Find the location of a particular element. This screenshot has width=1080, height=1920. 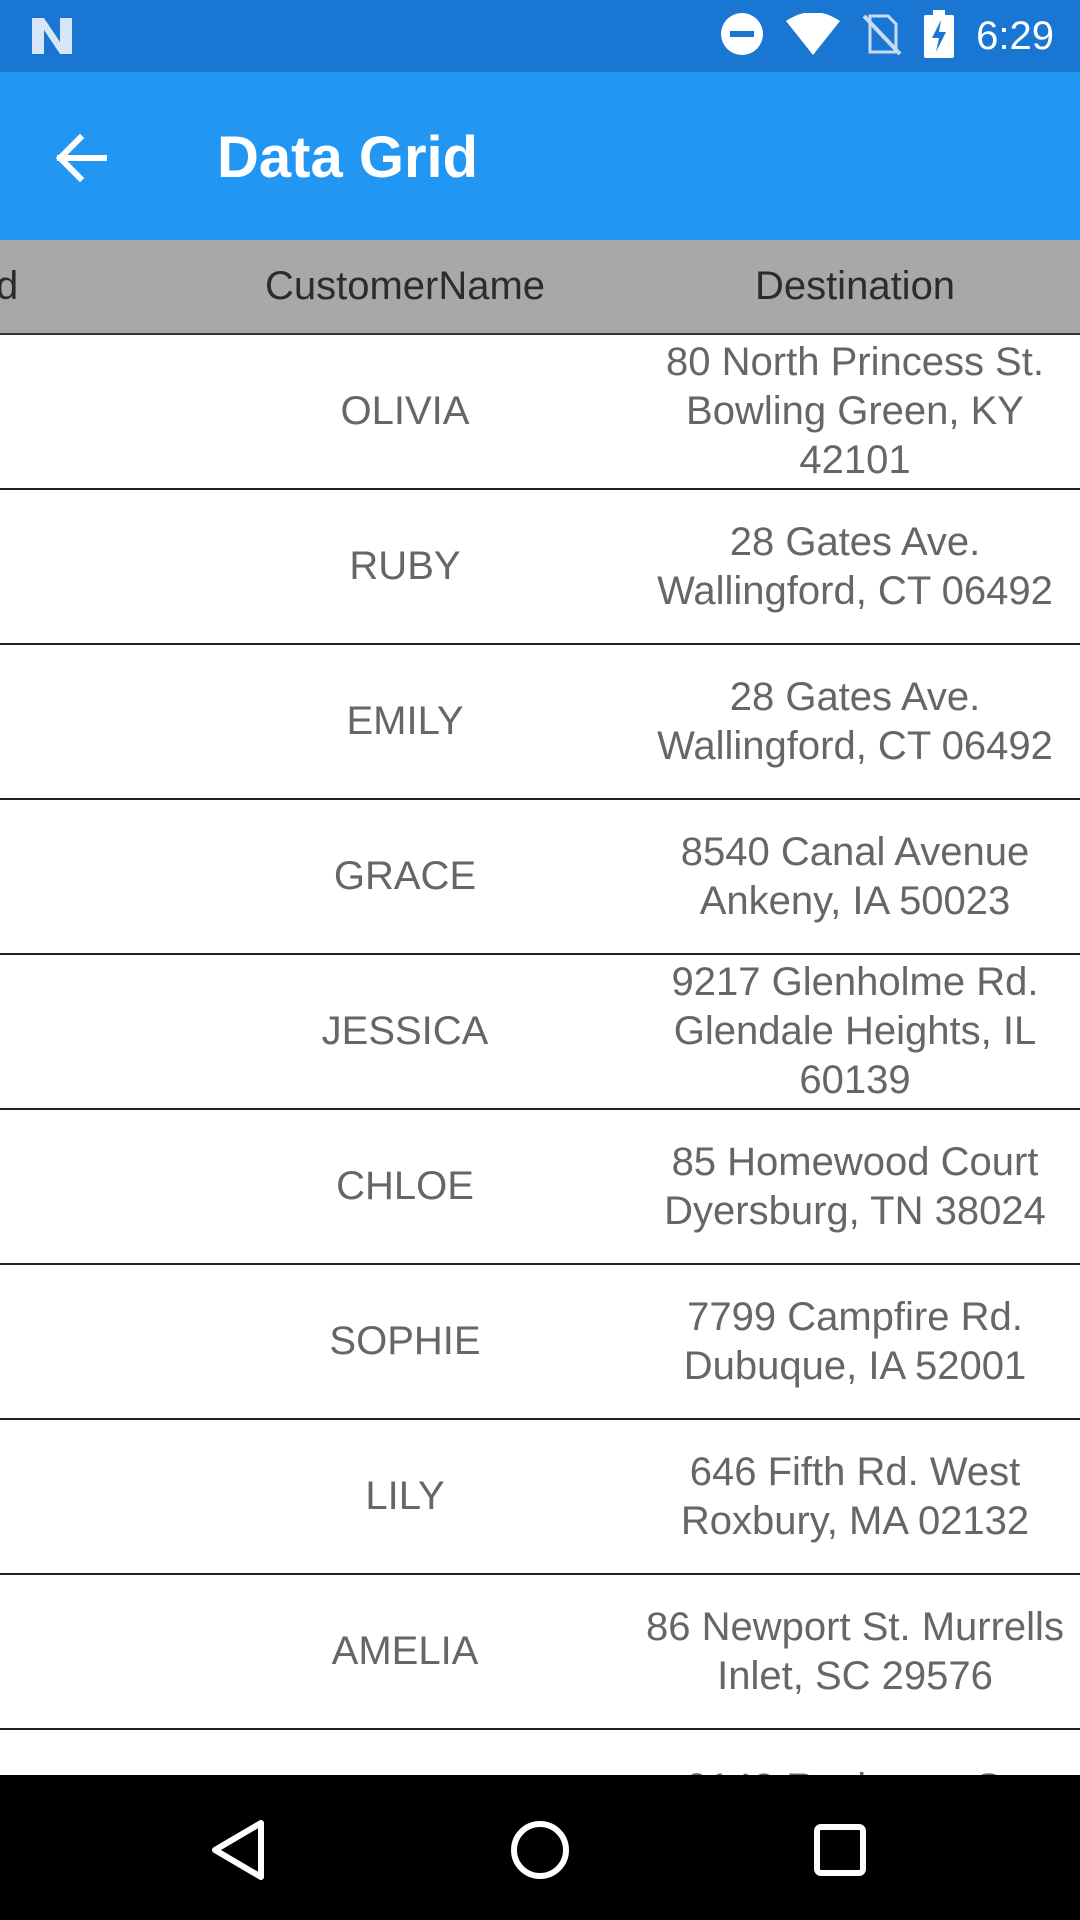

customer-name-cell: RUBY is located at coordinates (405, 566).